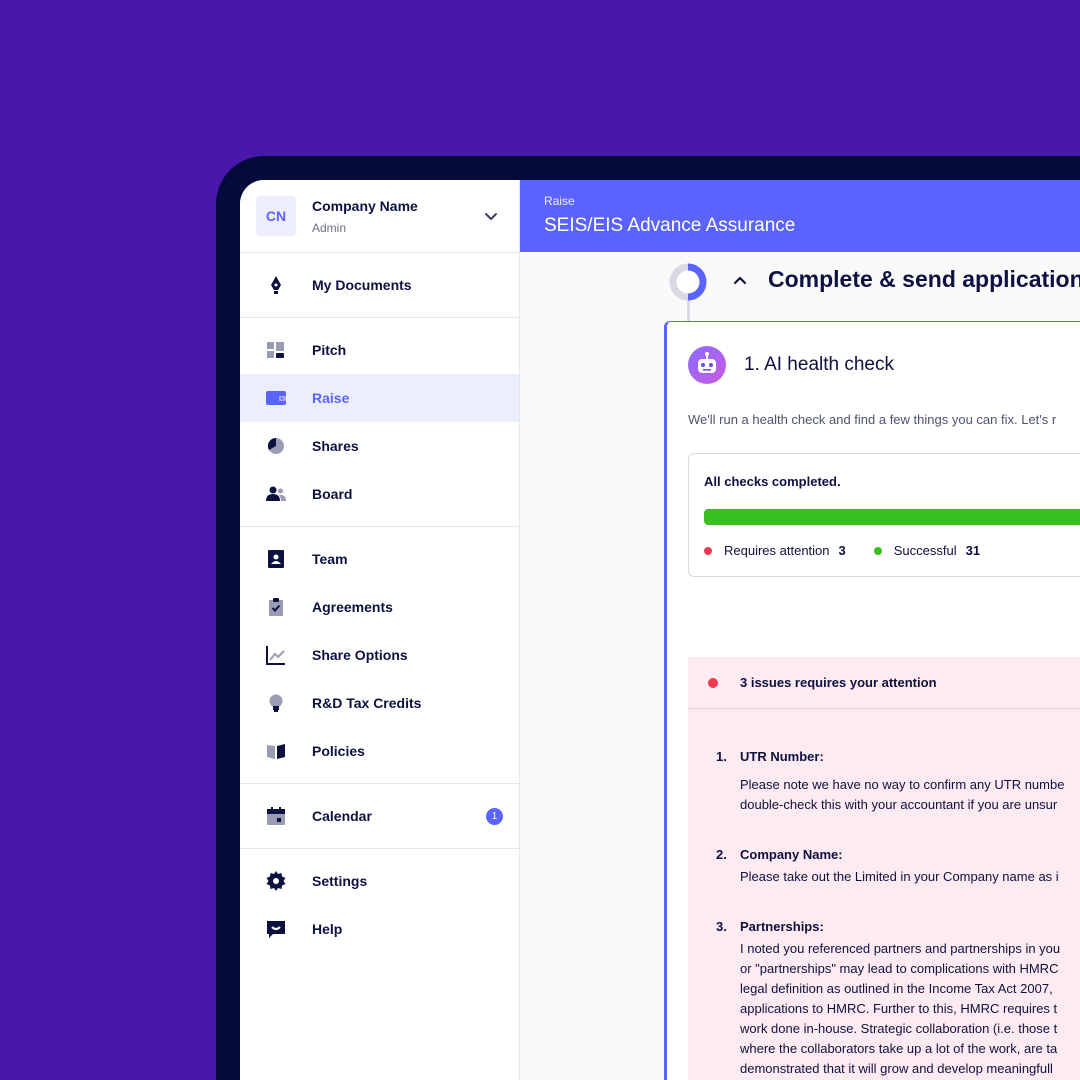  Describe the element at coordinates (276, 398) in the screenshot. I see `wallet-icon` at that location.